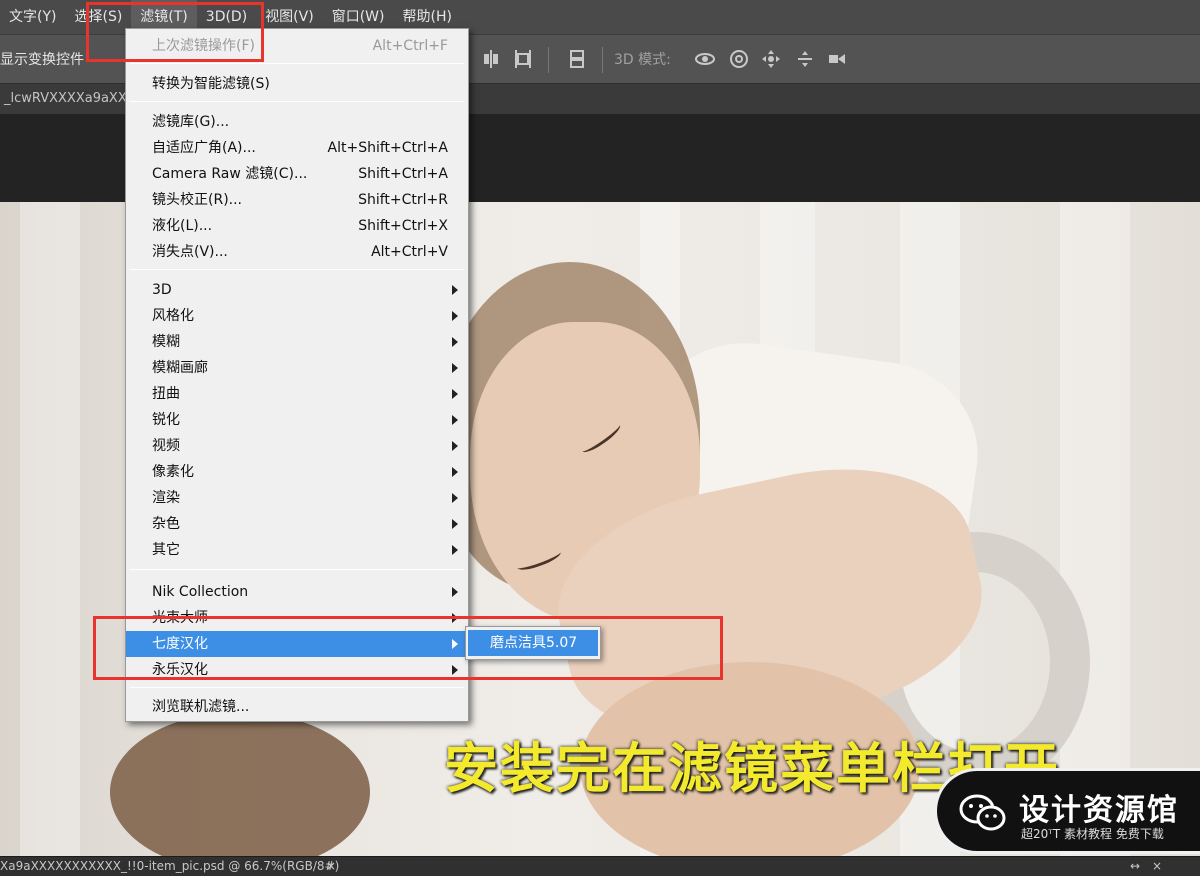 The image size is (1200, 876). What do you see at coordinates (297, 368) in the screenshot?
I see `menu-item-blur-gallery: 模糊画廊` at bounding box center [297, 368].